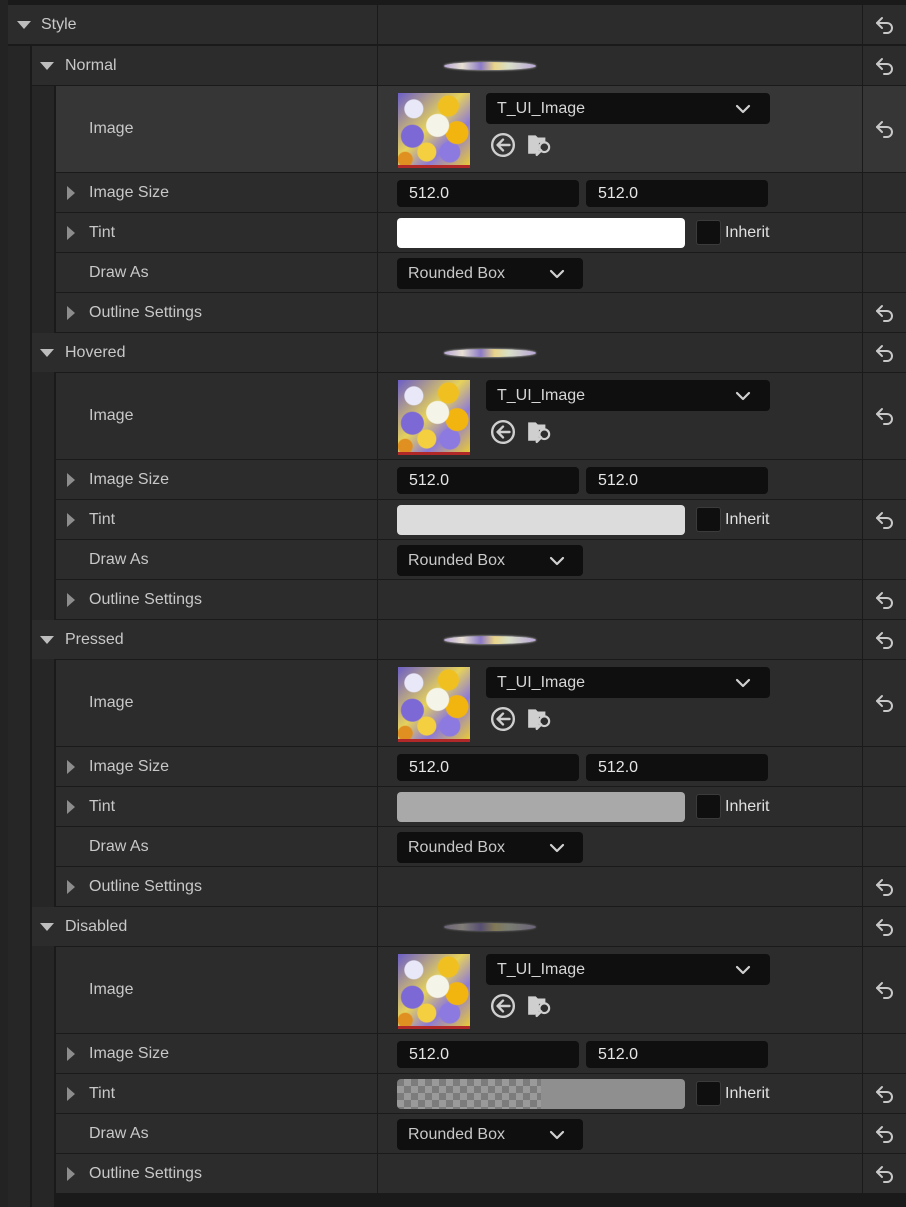  What do you see at coordinates (4, 603) in the screenshot?
I see `tree-rail-outer` at bounding box center [4, 603].